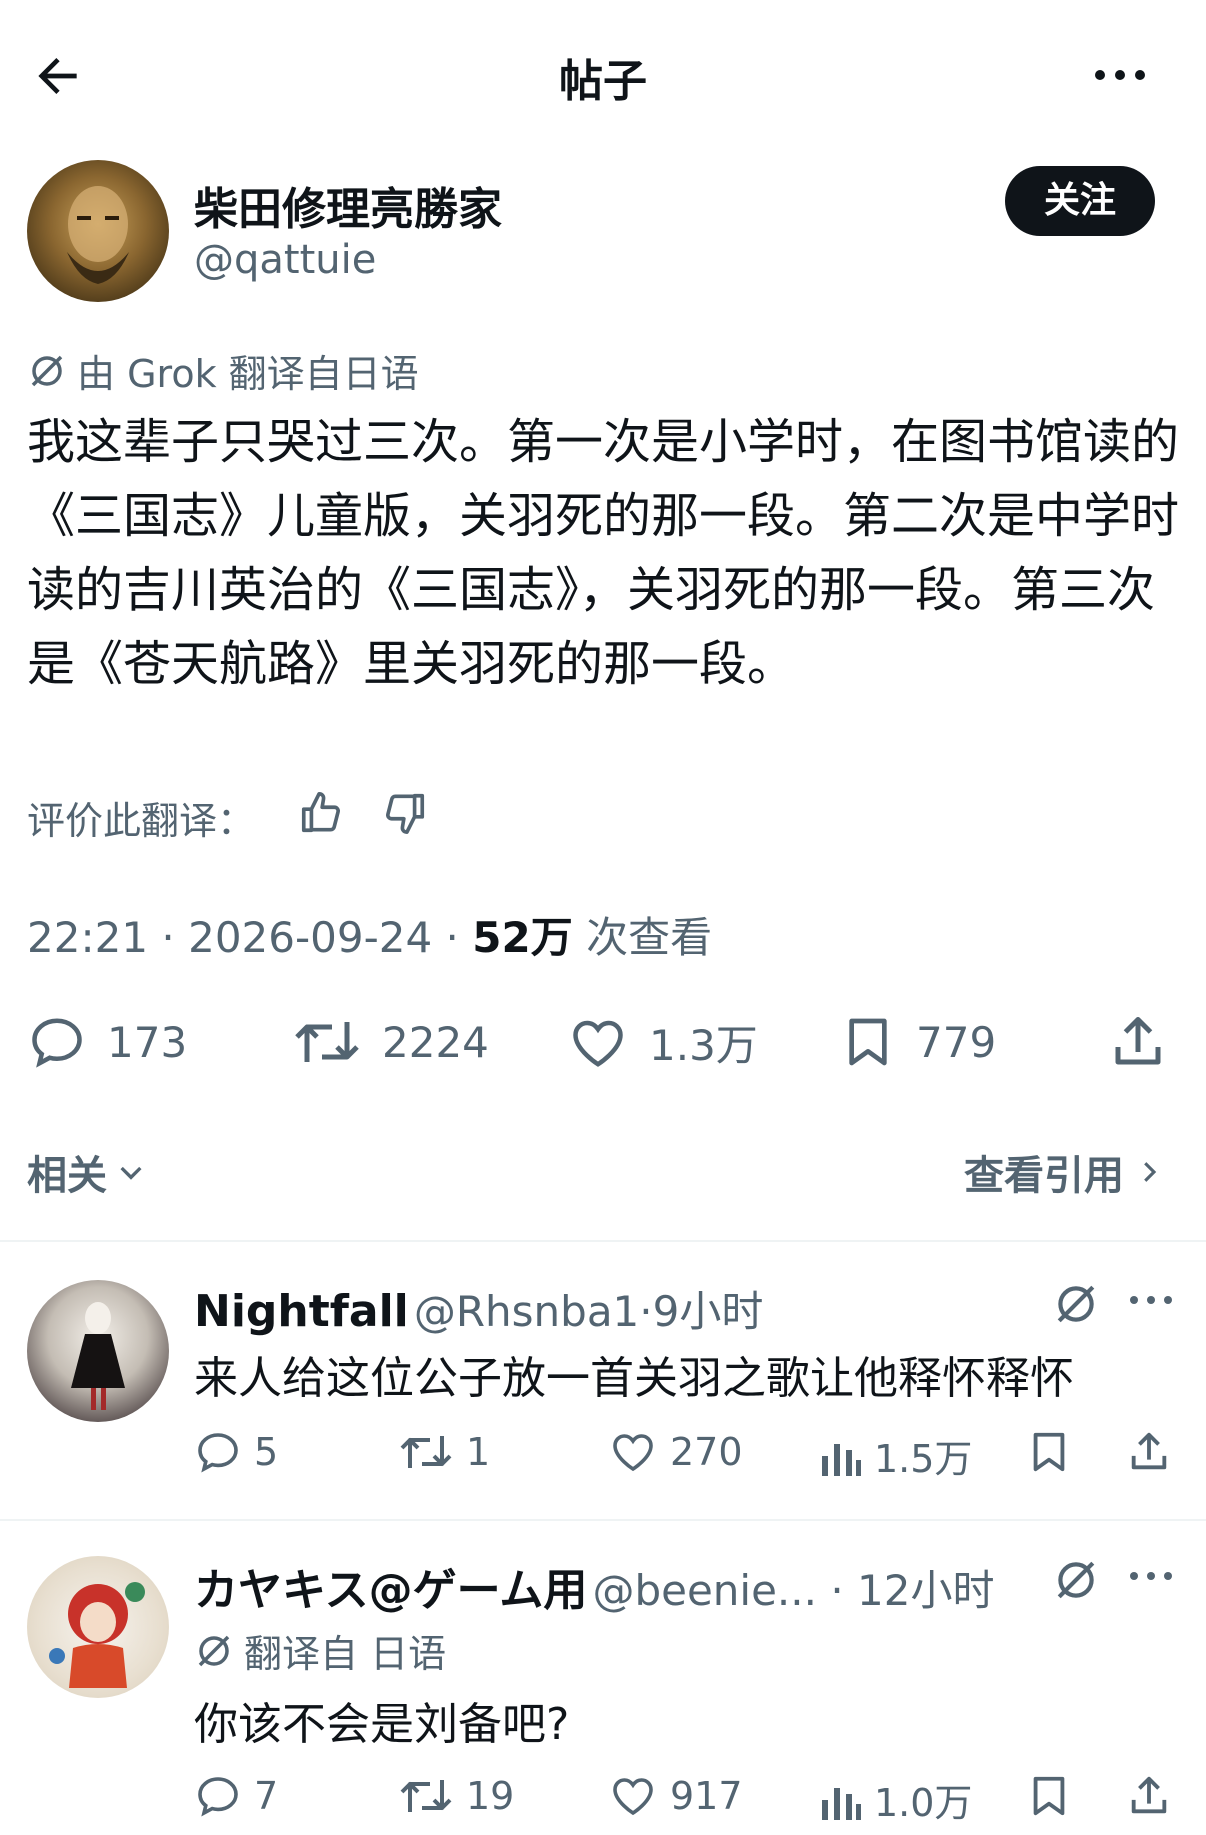  I want to click on tweet-meta: 22:21 · 2026-09-24 · 52万 次查看, so click(370, 937).